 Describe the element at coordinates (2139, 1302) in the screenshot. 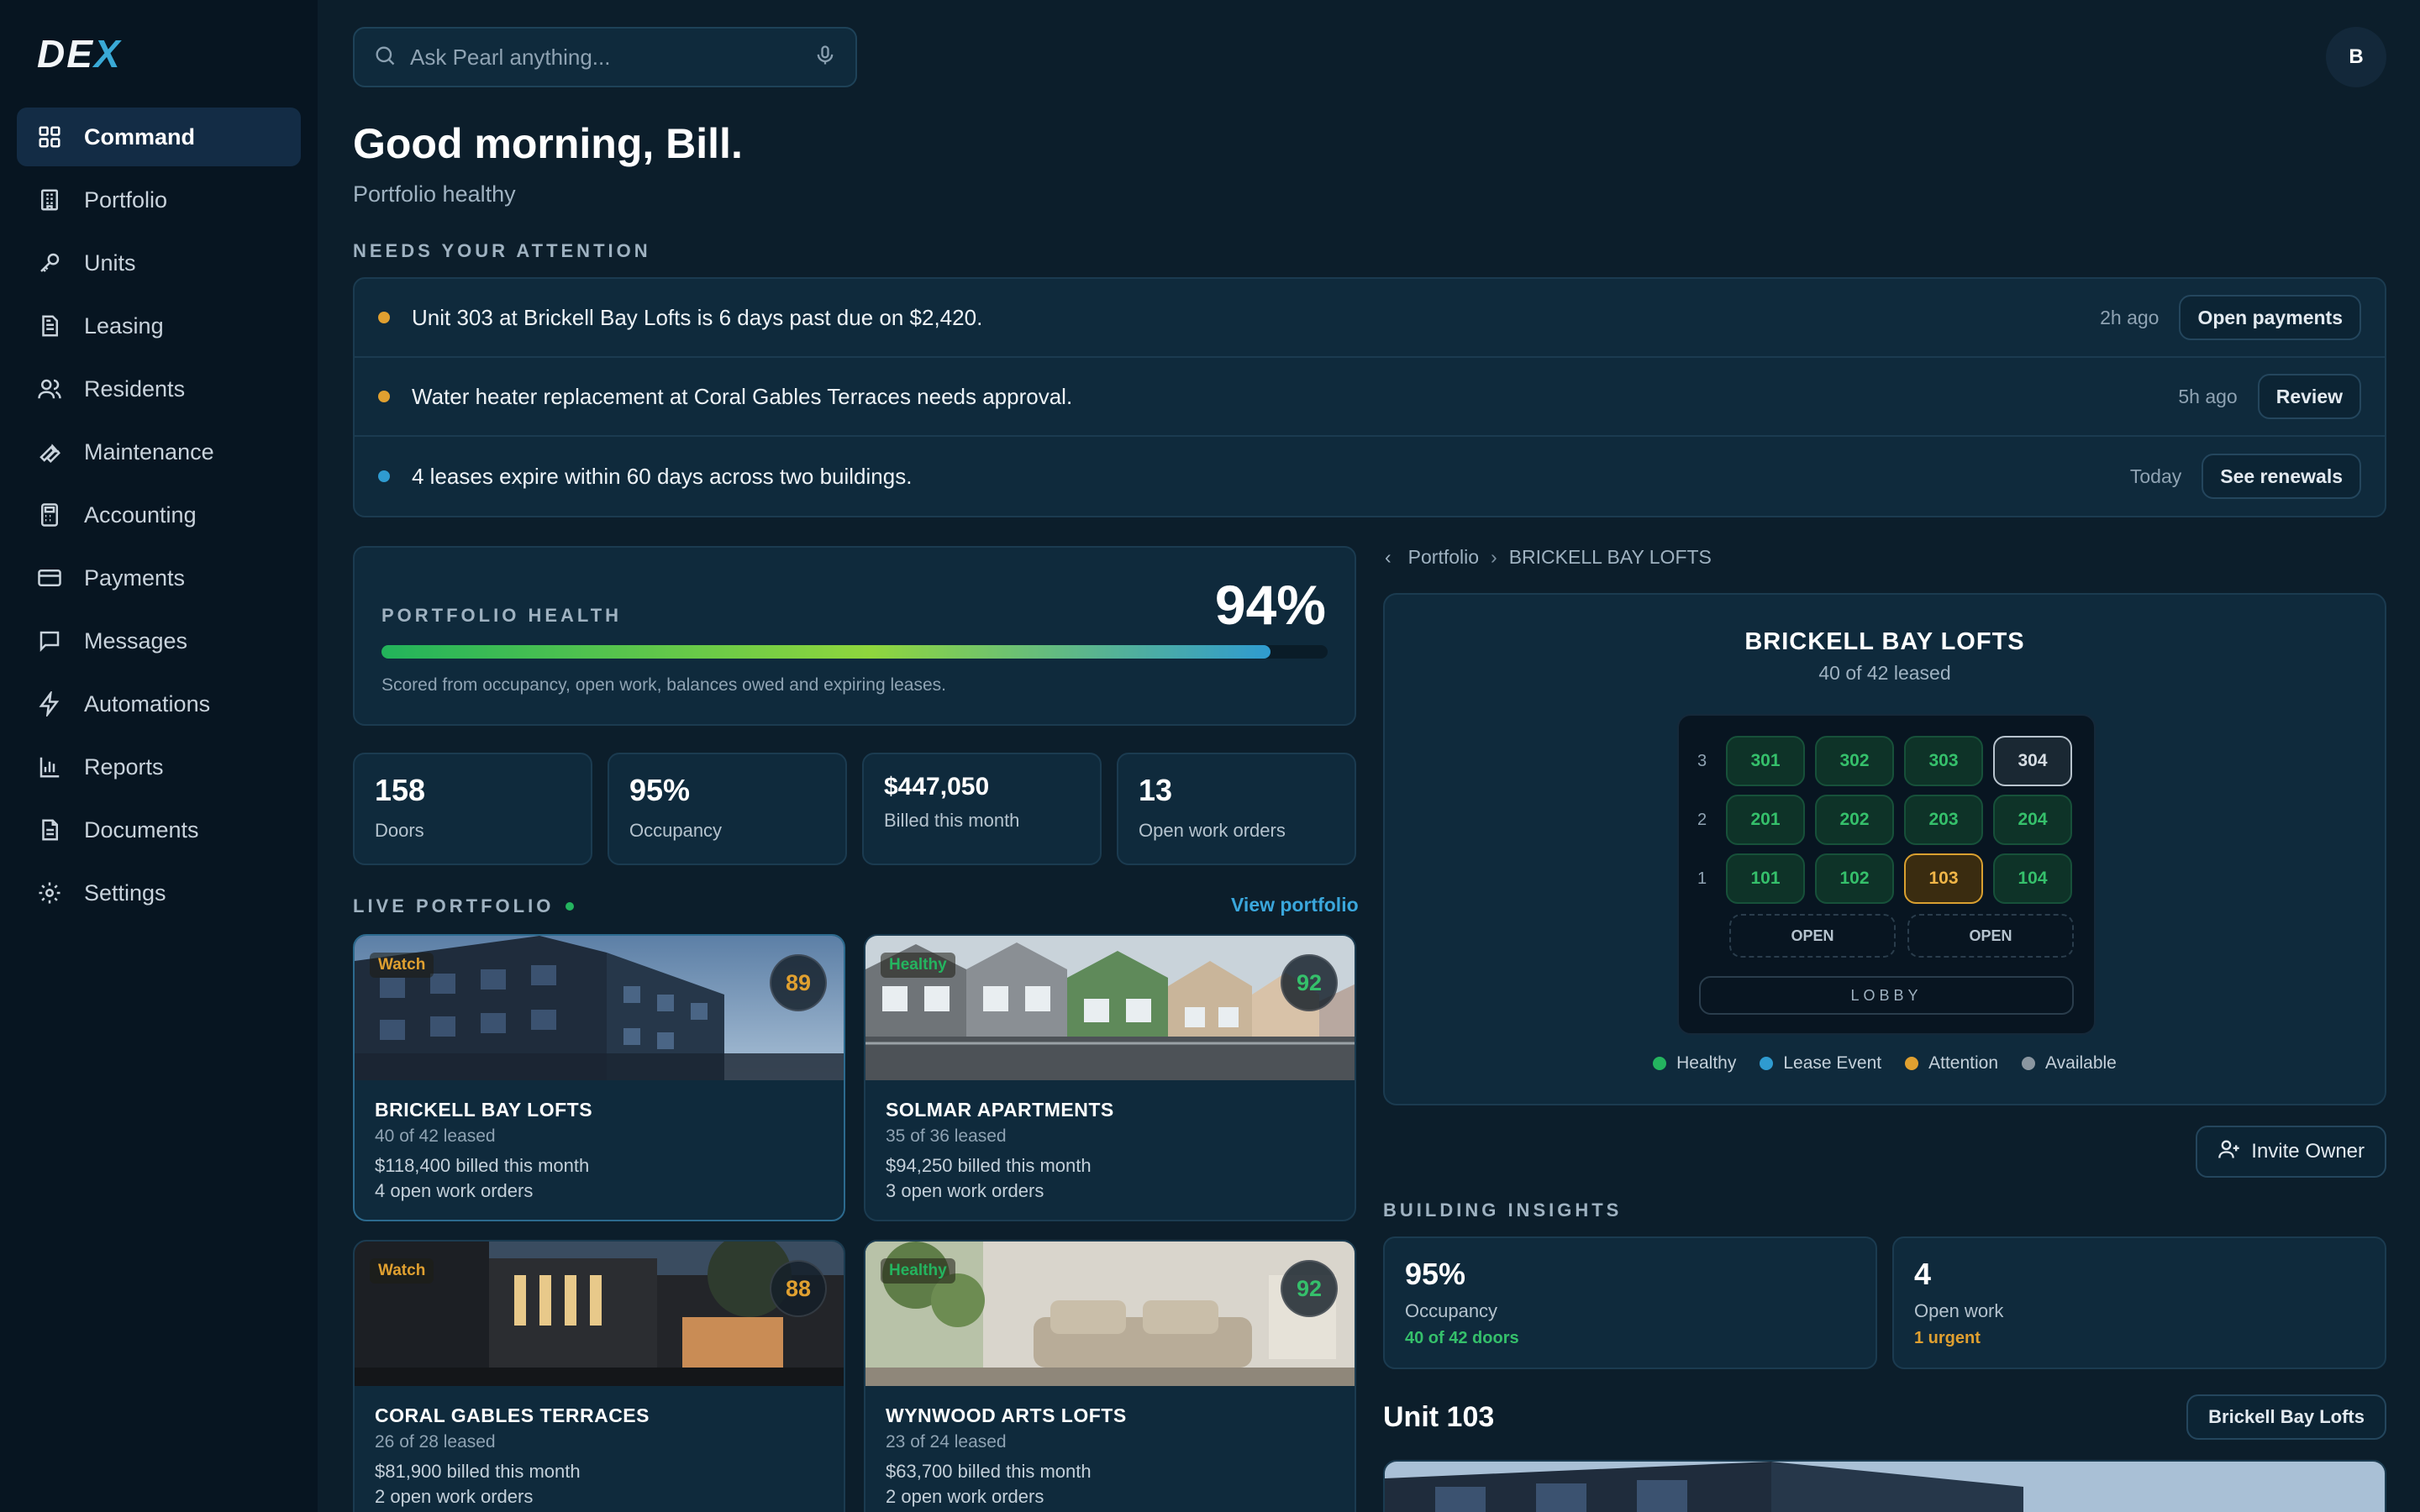

I see `insight-open-work: 4 Open work 1 urgent` at that location.